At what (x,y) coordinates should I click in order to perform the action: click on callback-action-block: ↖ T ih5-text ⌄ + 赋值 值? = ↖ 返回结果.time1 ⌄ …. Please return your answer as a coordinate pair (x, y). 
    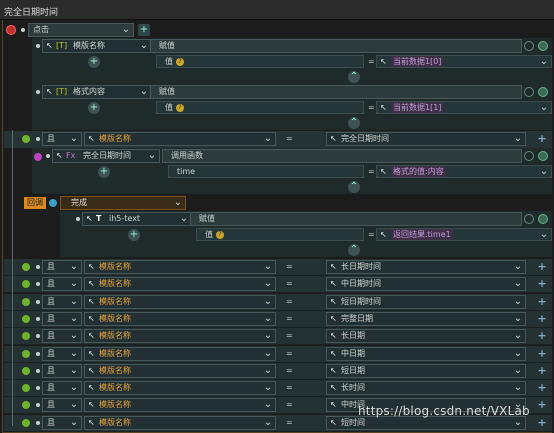
    Looking at the image, I should click on (306, 234).